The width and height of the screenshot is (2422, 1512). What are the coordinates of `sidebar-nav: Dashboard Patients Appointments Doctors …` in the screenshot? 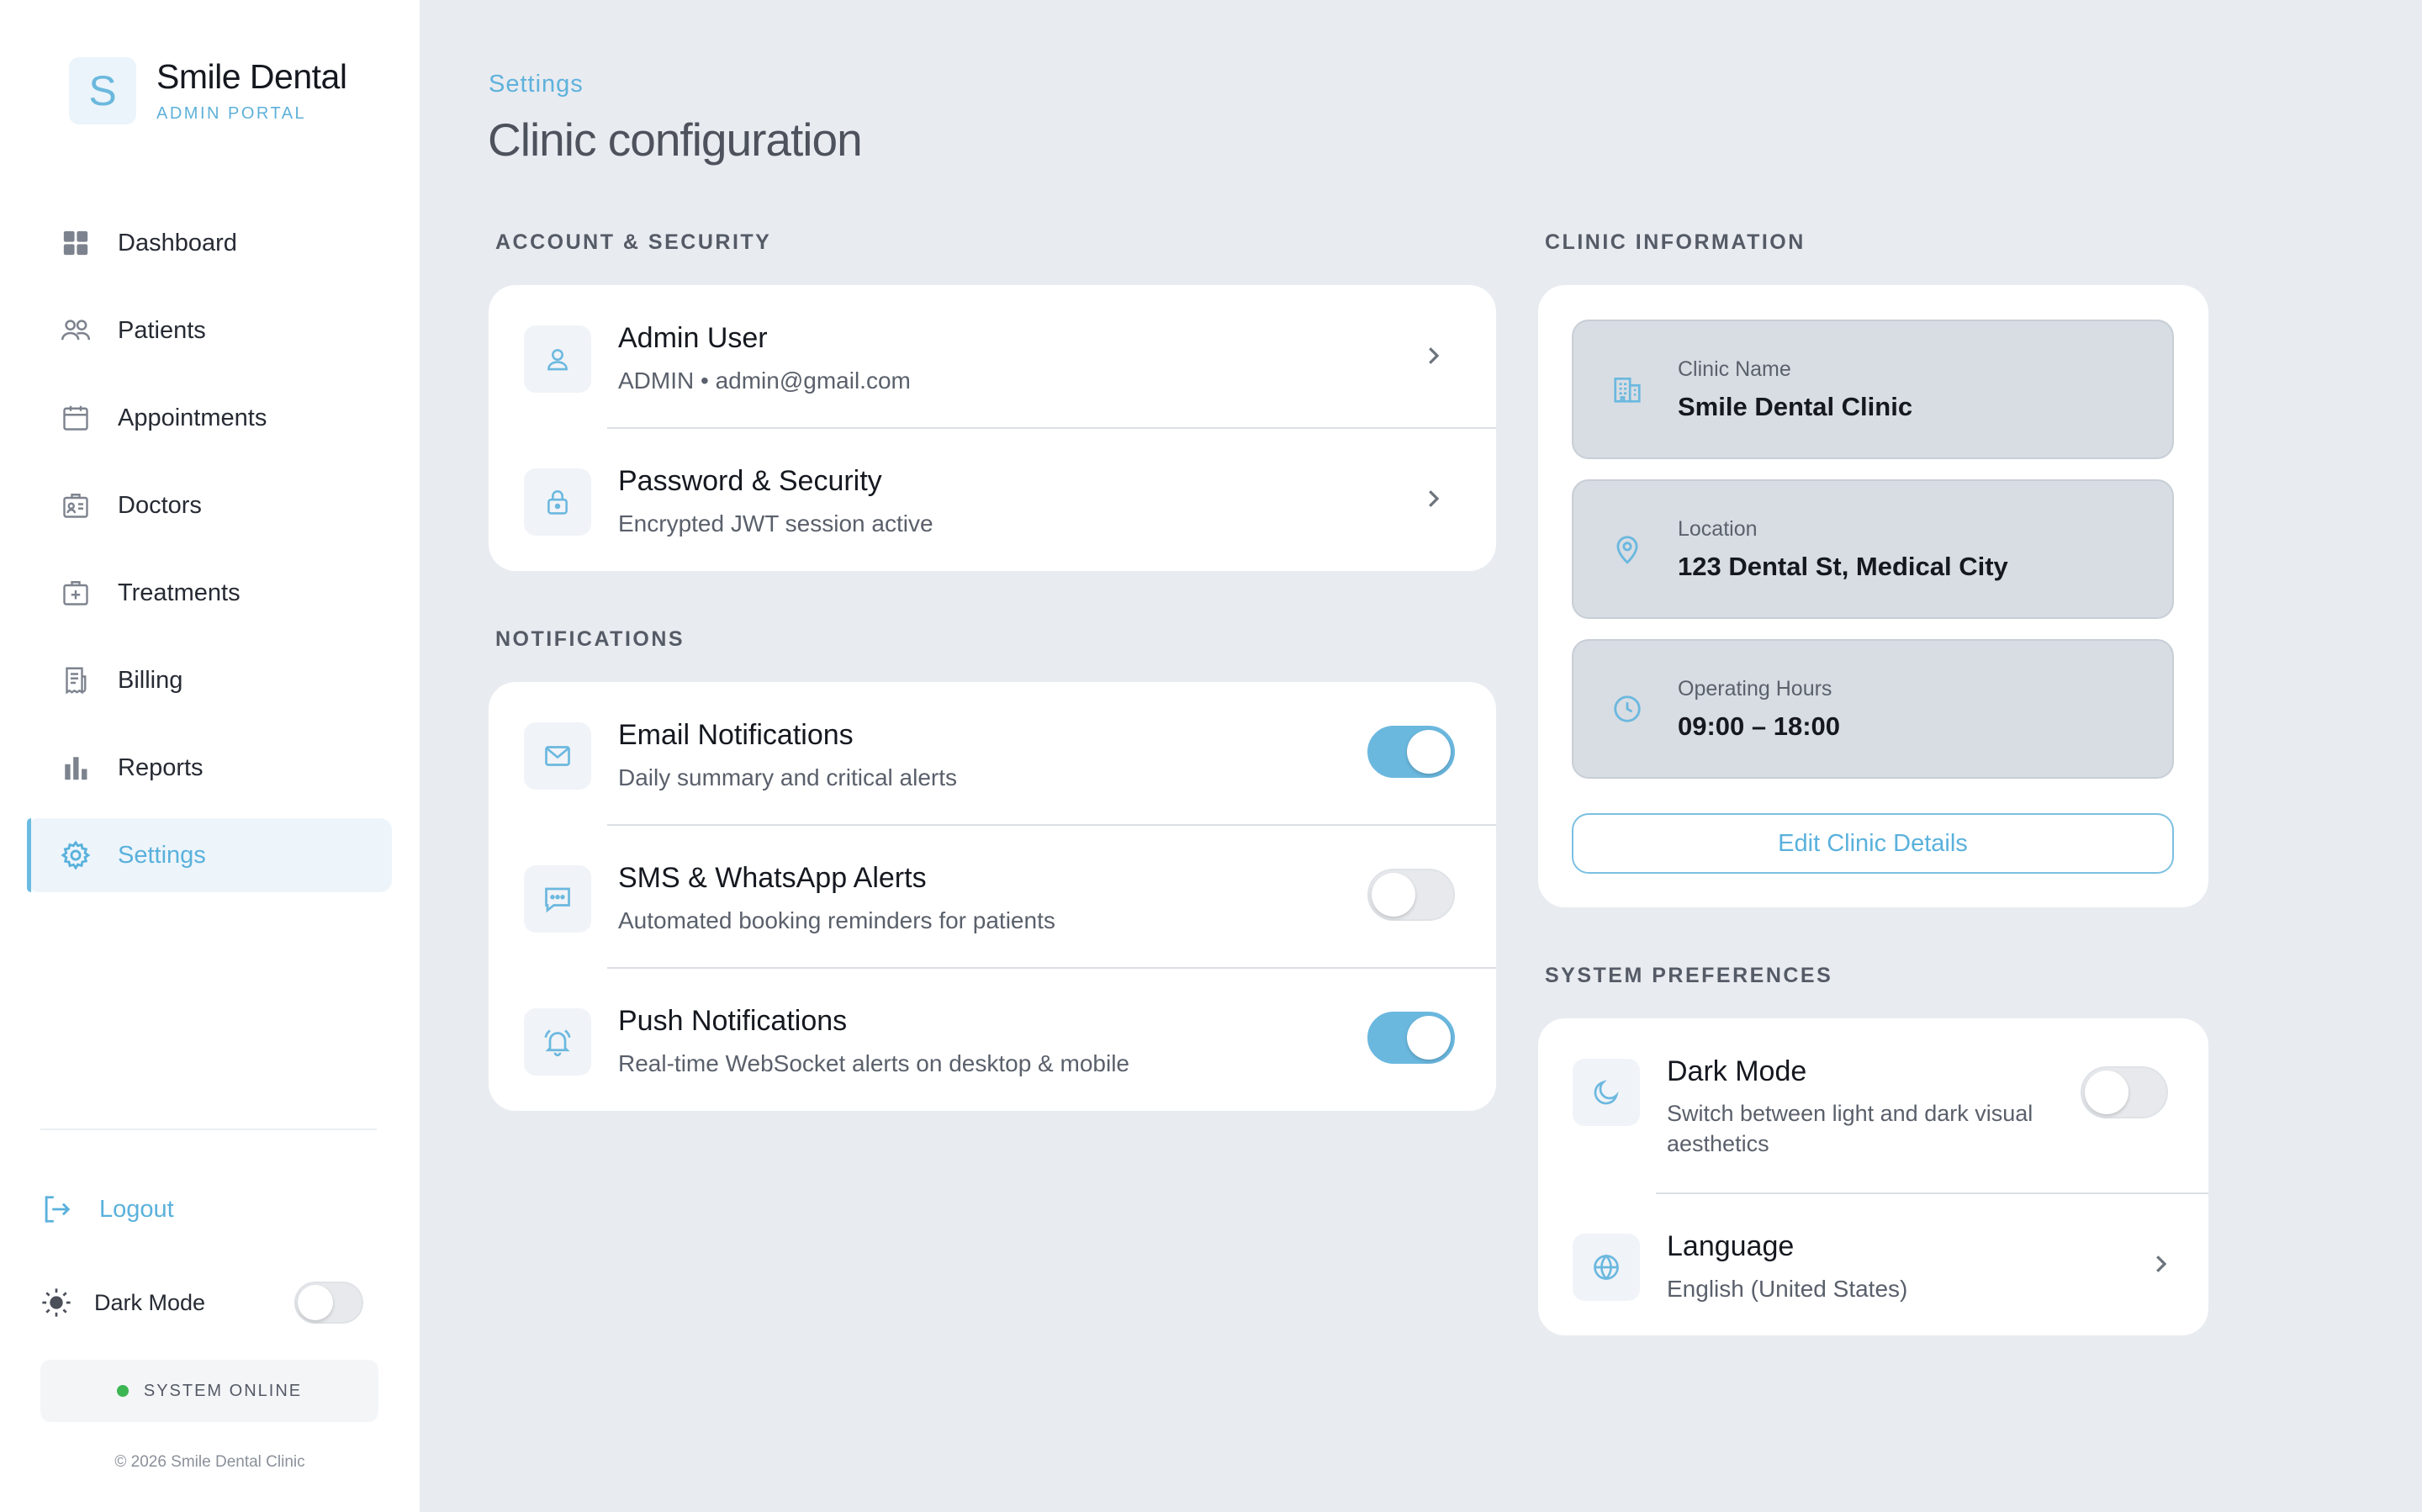 It's located at (209, 556).